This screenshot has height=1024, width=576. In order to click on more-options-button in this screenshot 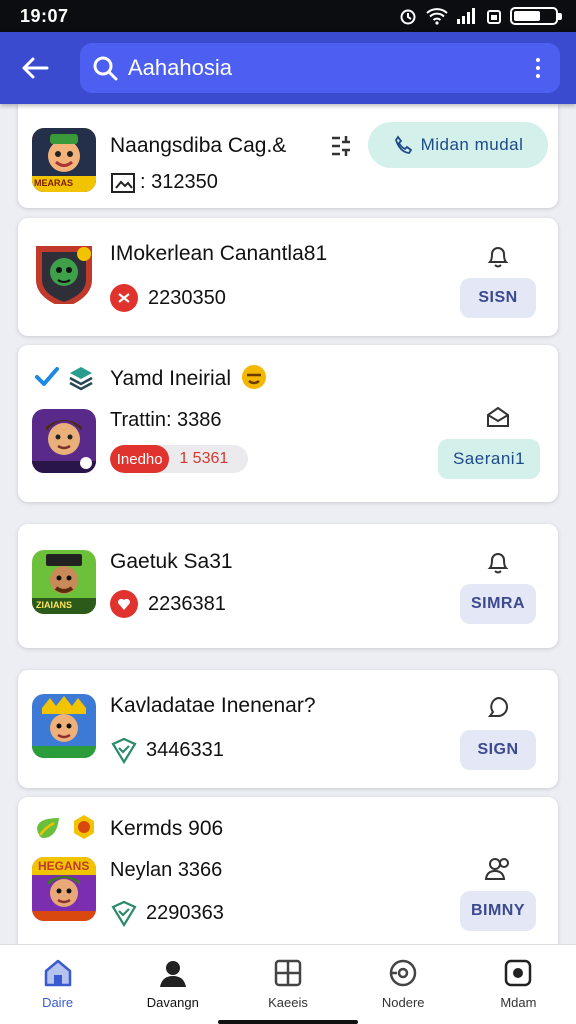, I will do `click(538, 68)`.